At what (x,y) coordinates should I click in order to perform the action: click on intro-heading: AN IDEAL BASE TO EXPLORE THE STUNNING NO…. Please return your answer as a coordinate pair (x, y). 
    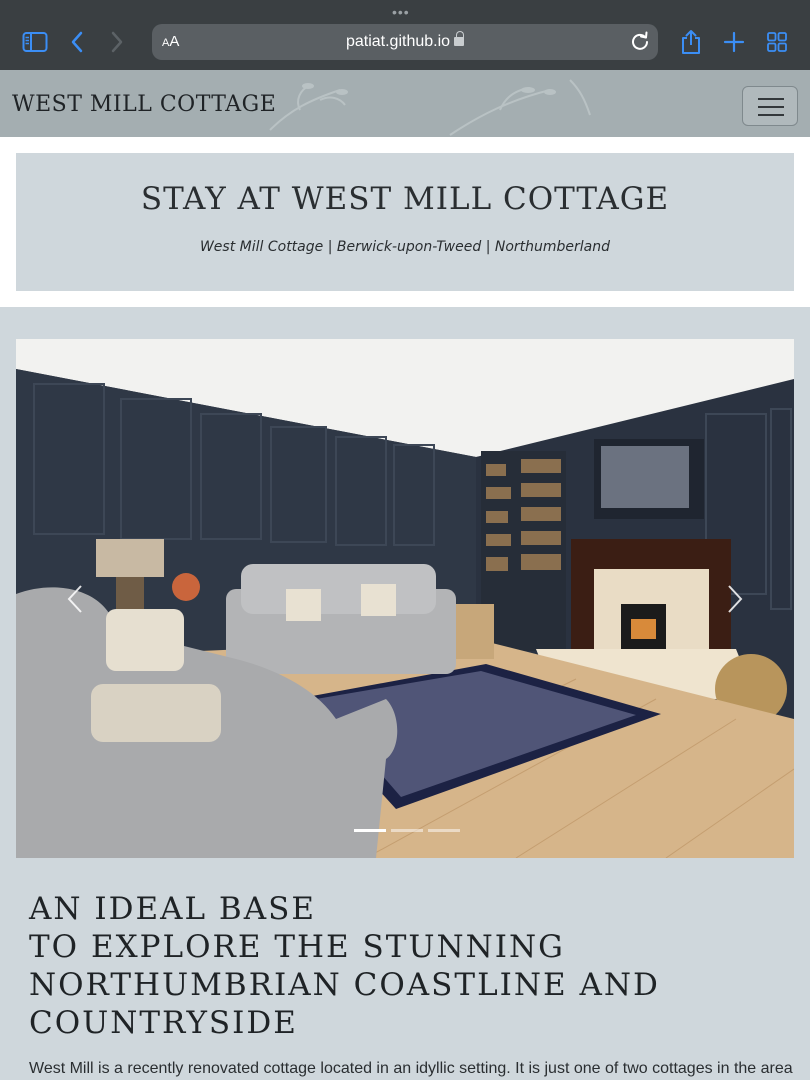
    Looking at the image, I should click on (344, 966).